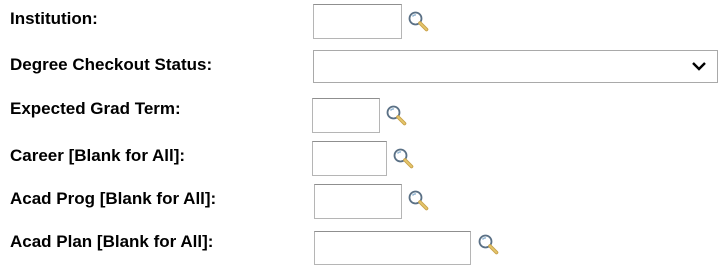  Describe the element at coordinates (699, 68) in the screenshot. I see `chevron-down-icon` at that location.